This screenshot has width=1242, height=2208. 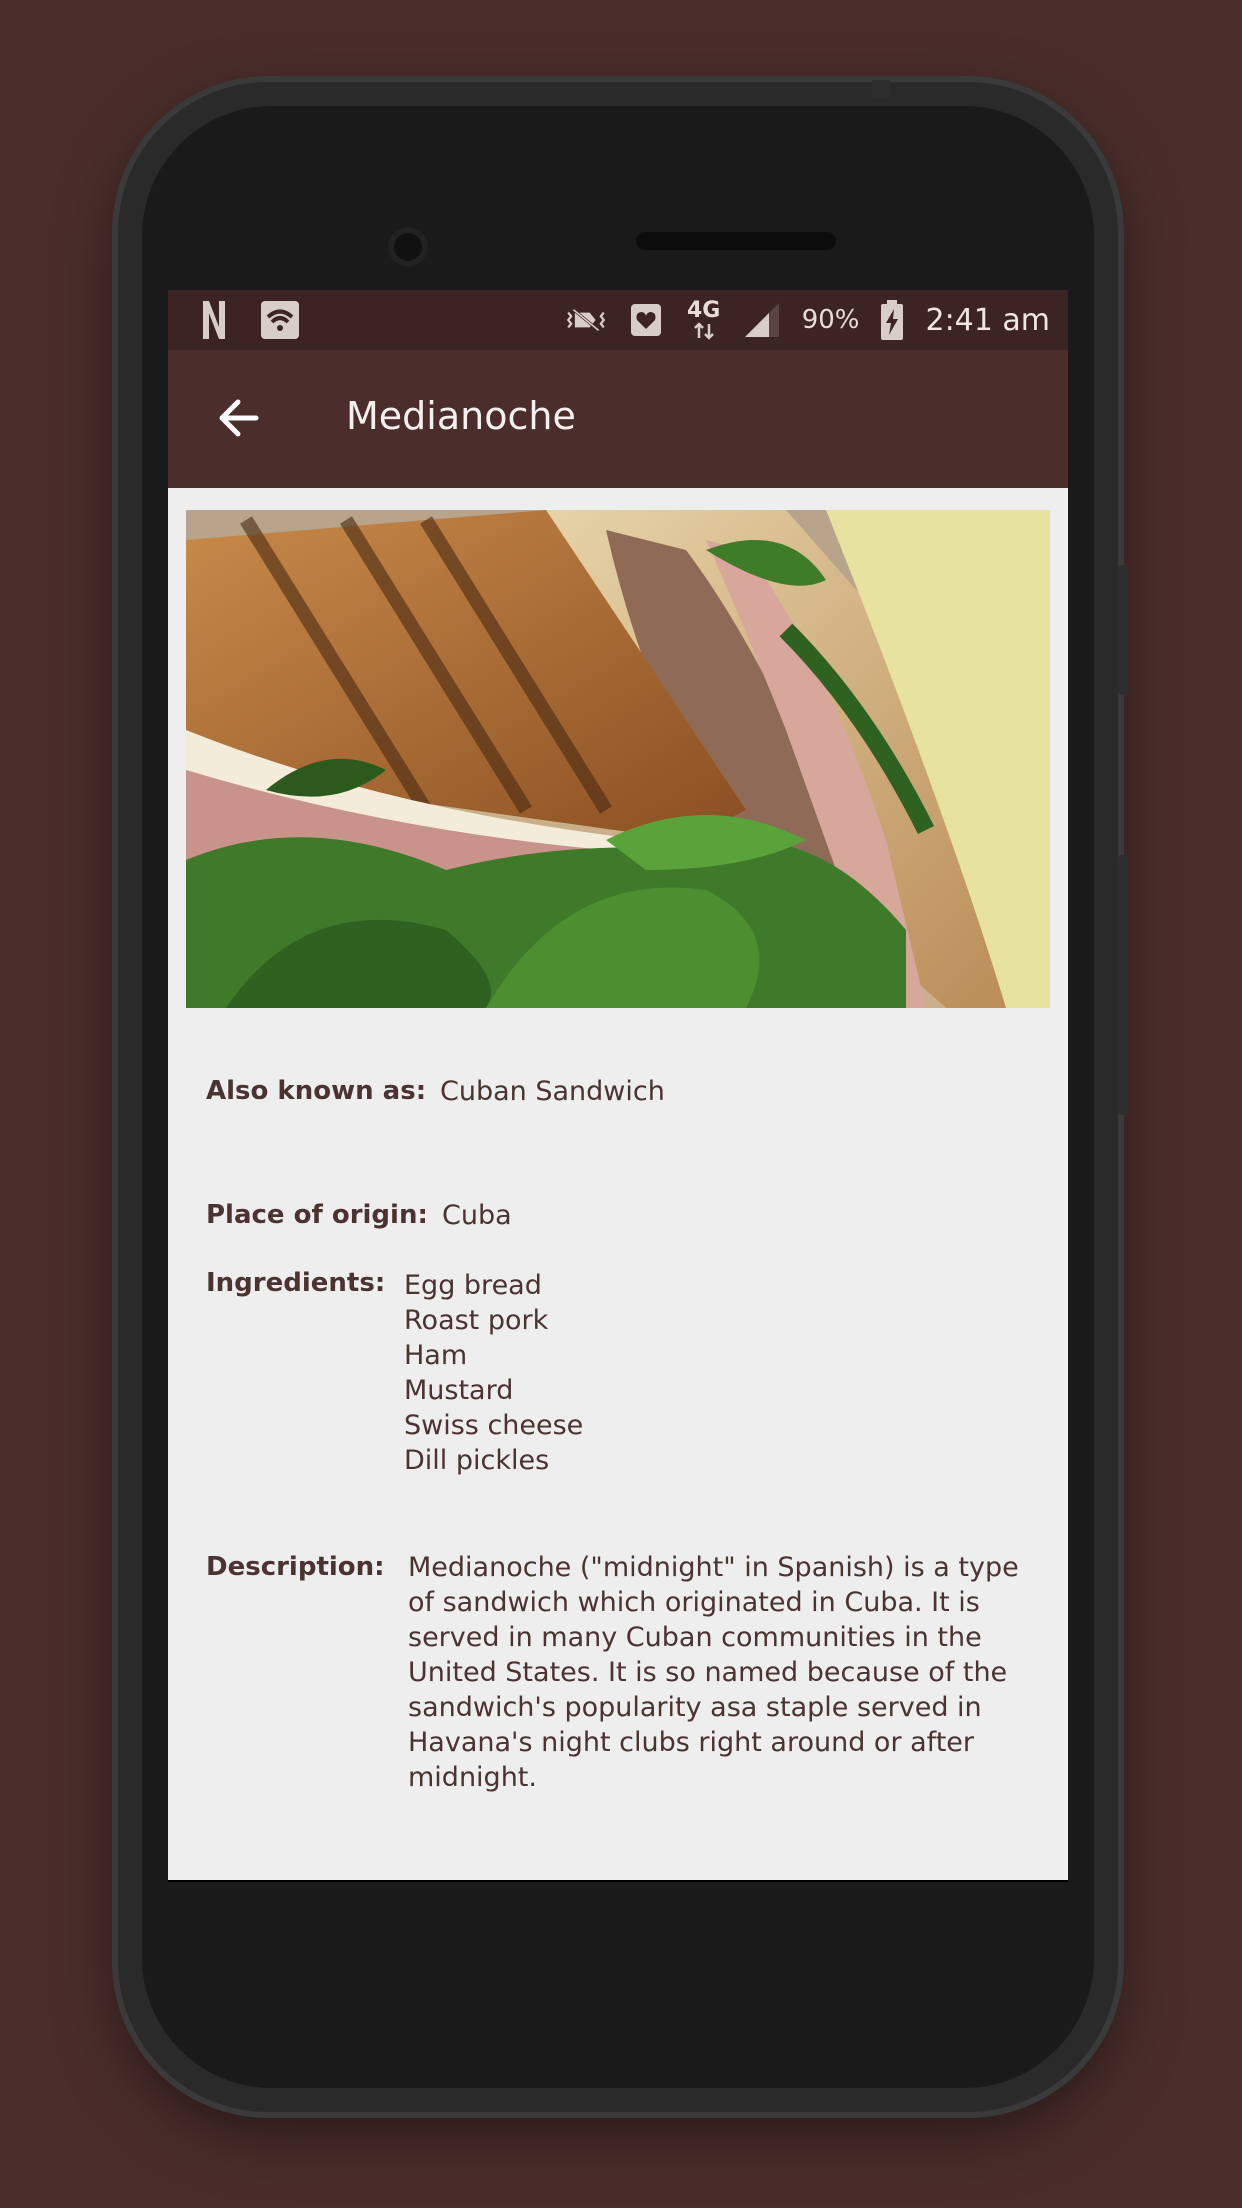 I want to click on also-known-as-label: Also known as:, so click(x=316, y=1091).